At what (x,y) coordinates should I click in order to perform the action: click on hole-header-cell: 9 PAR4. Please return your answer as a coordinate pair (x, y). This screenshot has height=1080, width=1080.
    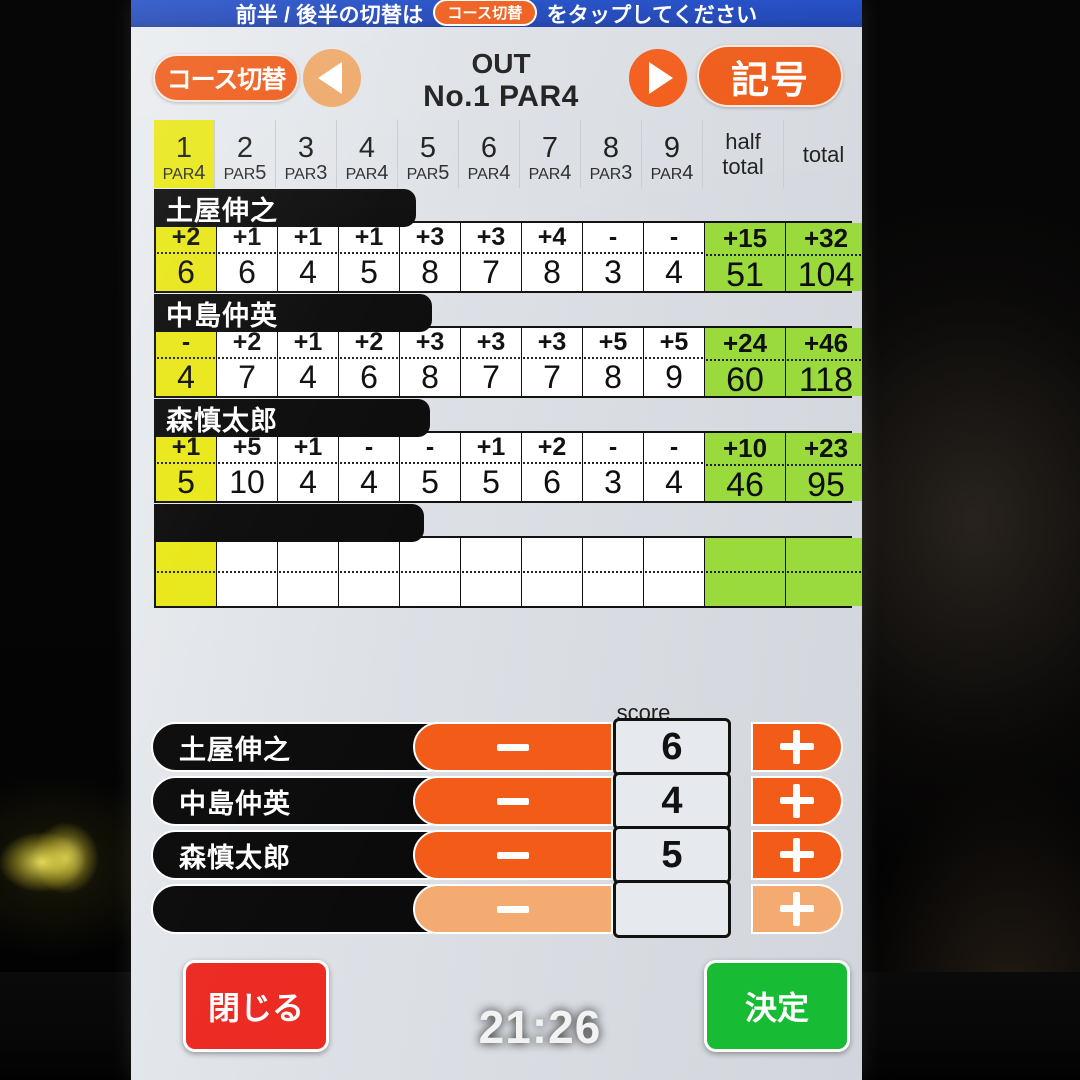
    Looking at the image, I should click on (672, 154).